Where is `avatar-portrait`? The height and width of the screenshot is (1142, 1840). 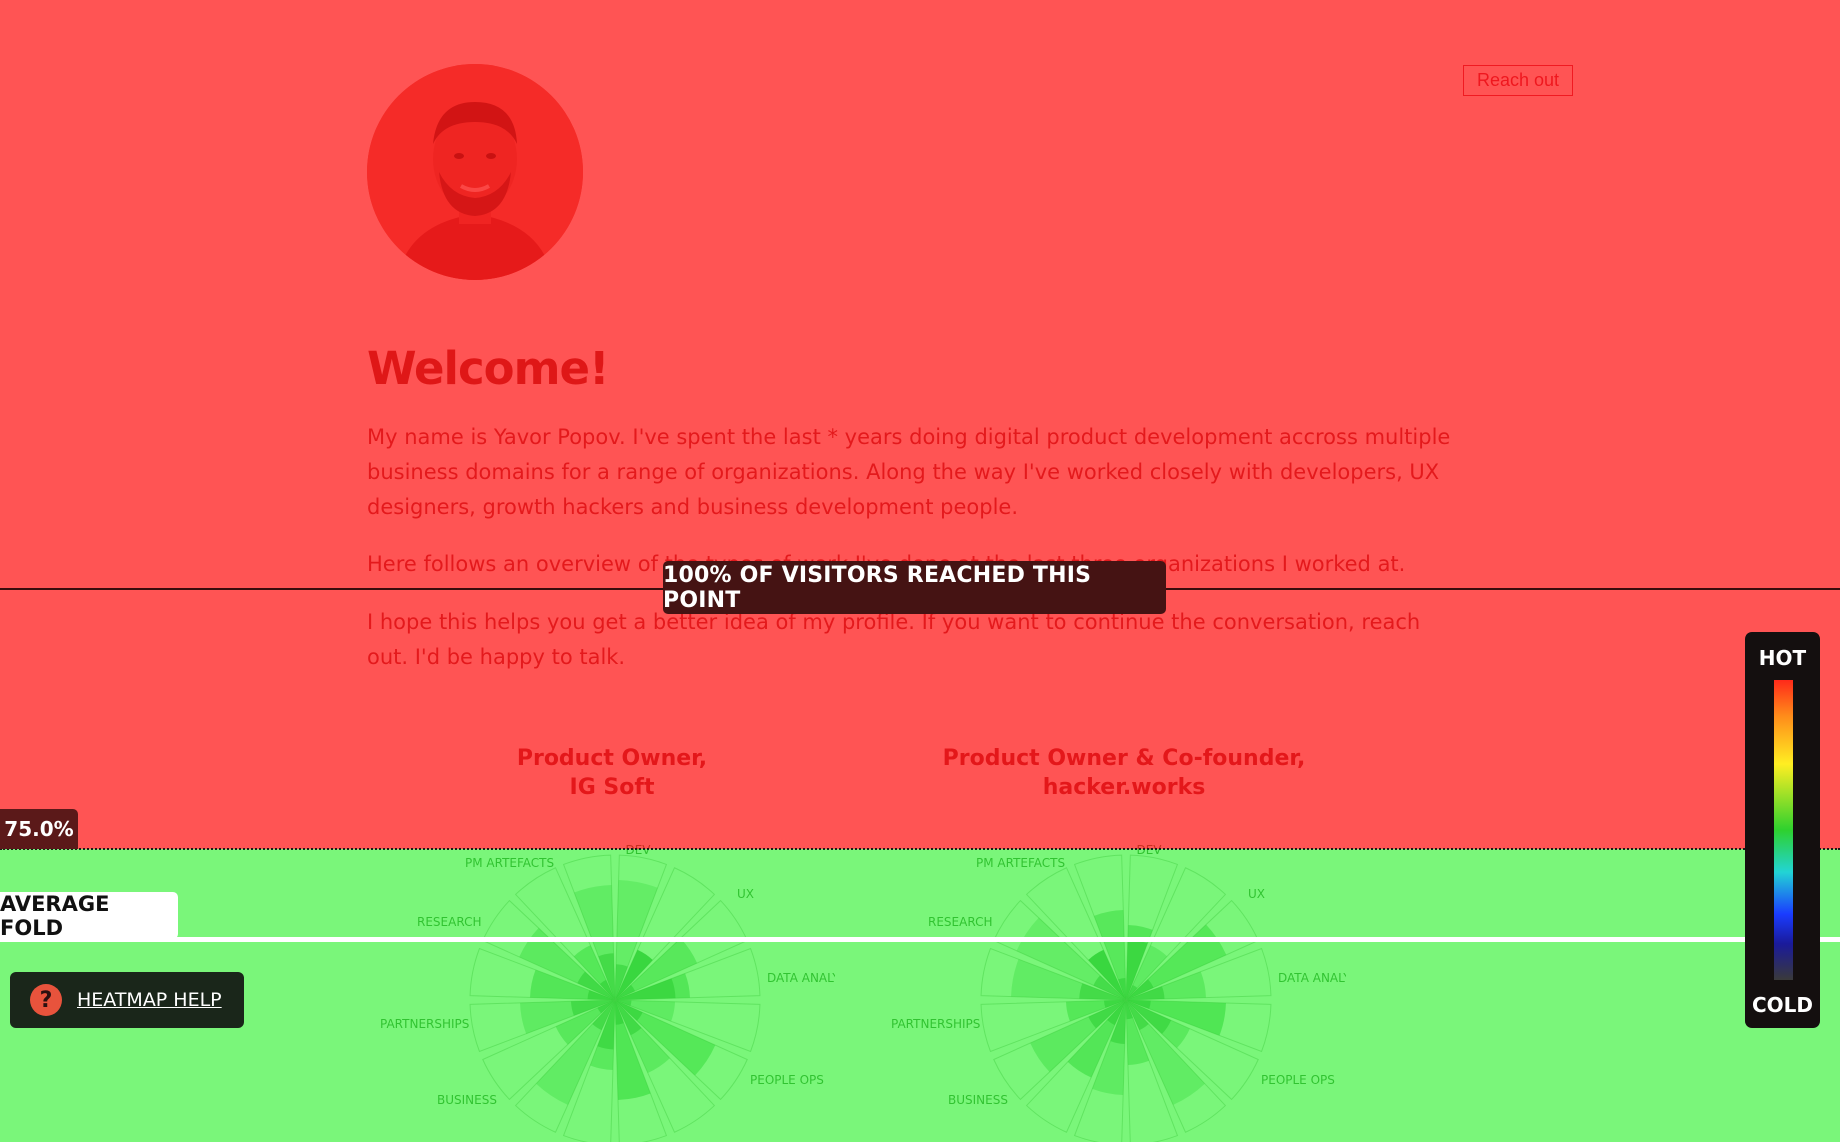
avatar-portrait is located at coordinates (475, 172).